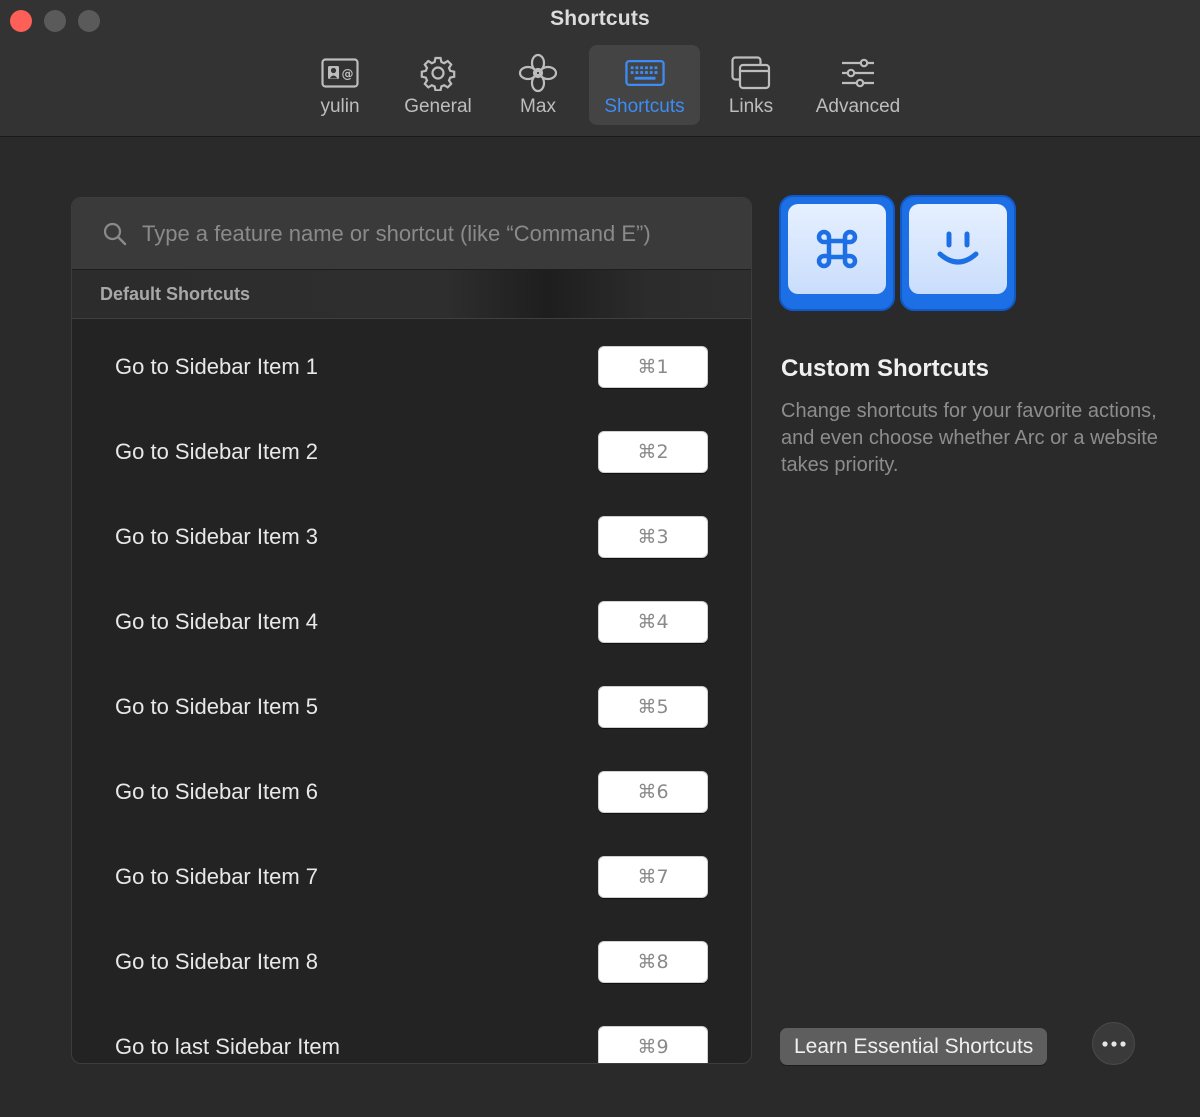  Describe the element at coordinates (644, 73) in the screenshot. I see `keyboard-icon` at that location.